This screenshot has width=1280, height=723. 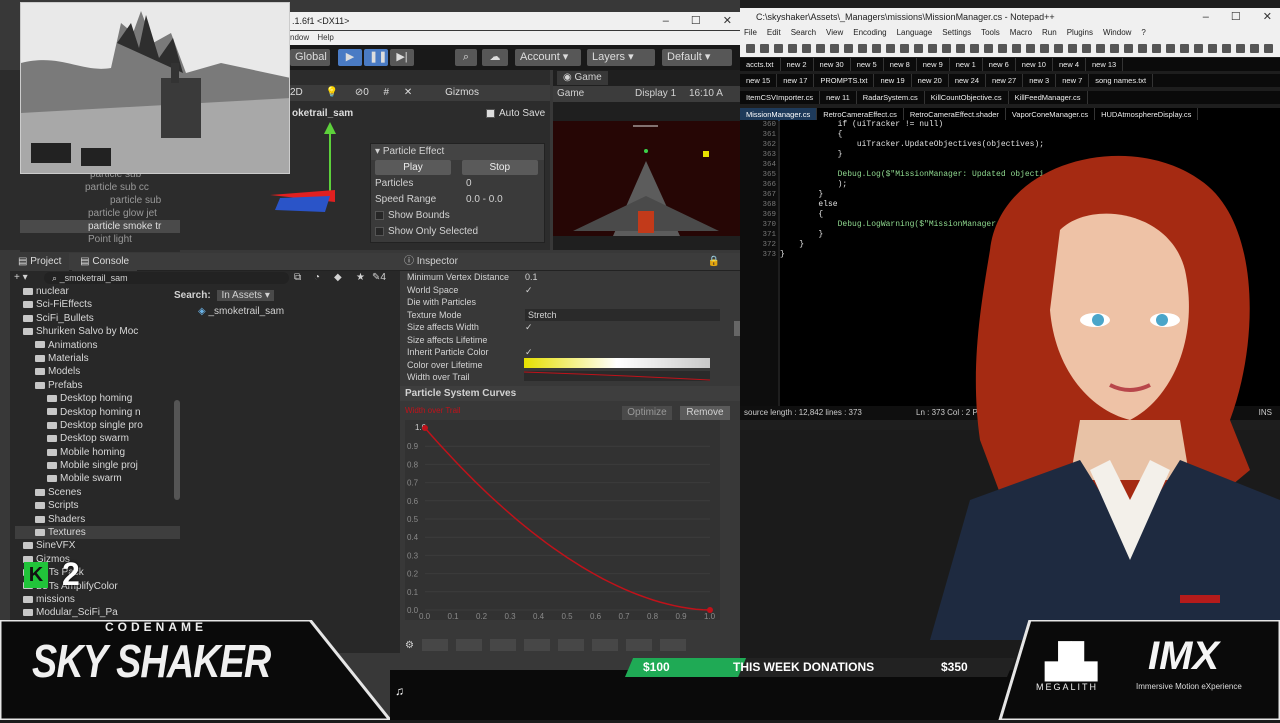 What do you see at coordinates (617, 376) in the screenshot?
I see `width-over-trail-curve` at bounding box center [617, 376].